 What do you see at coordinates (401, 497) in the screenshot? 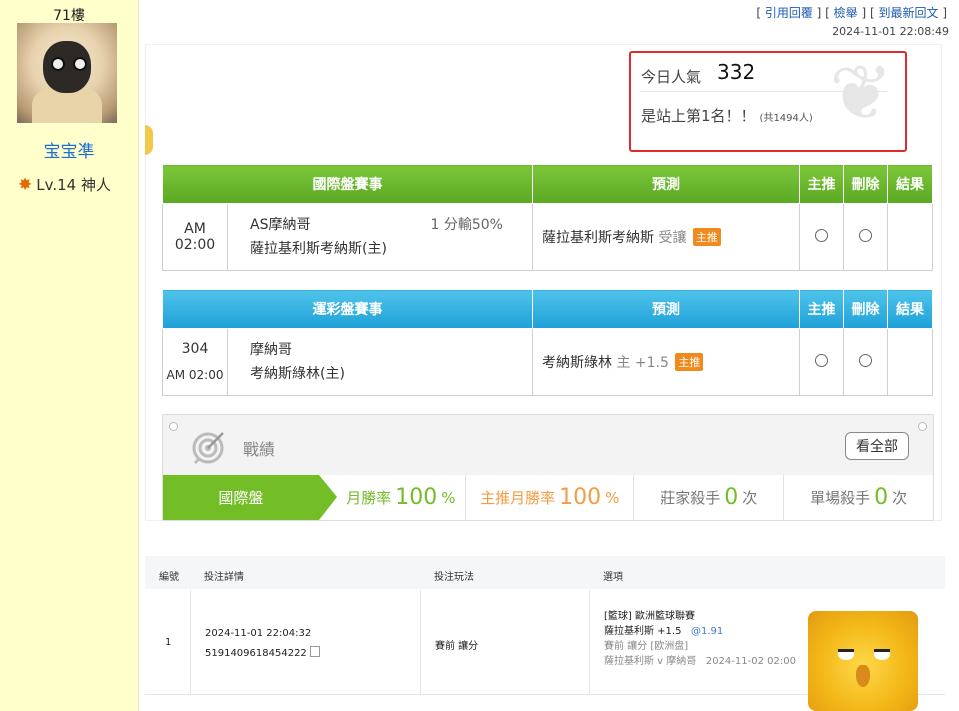
I see `monthly-winrate: 月勝率 100%` at bounding box center [401, 497].